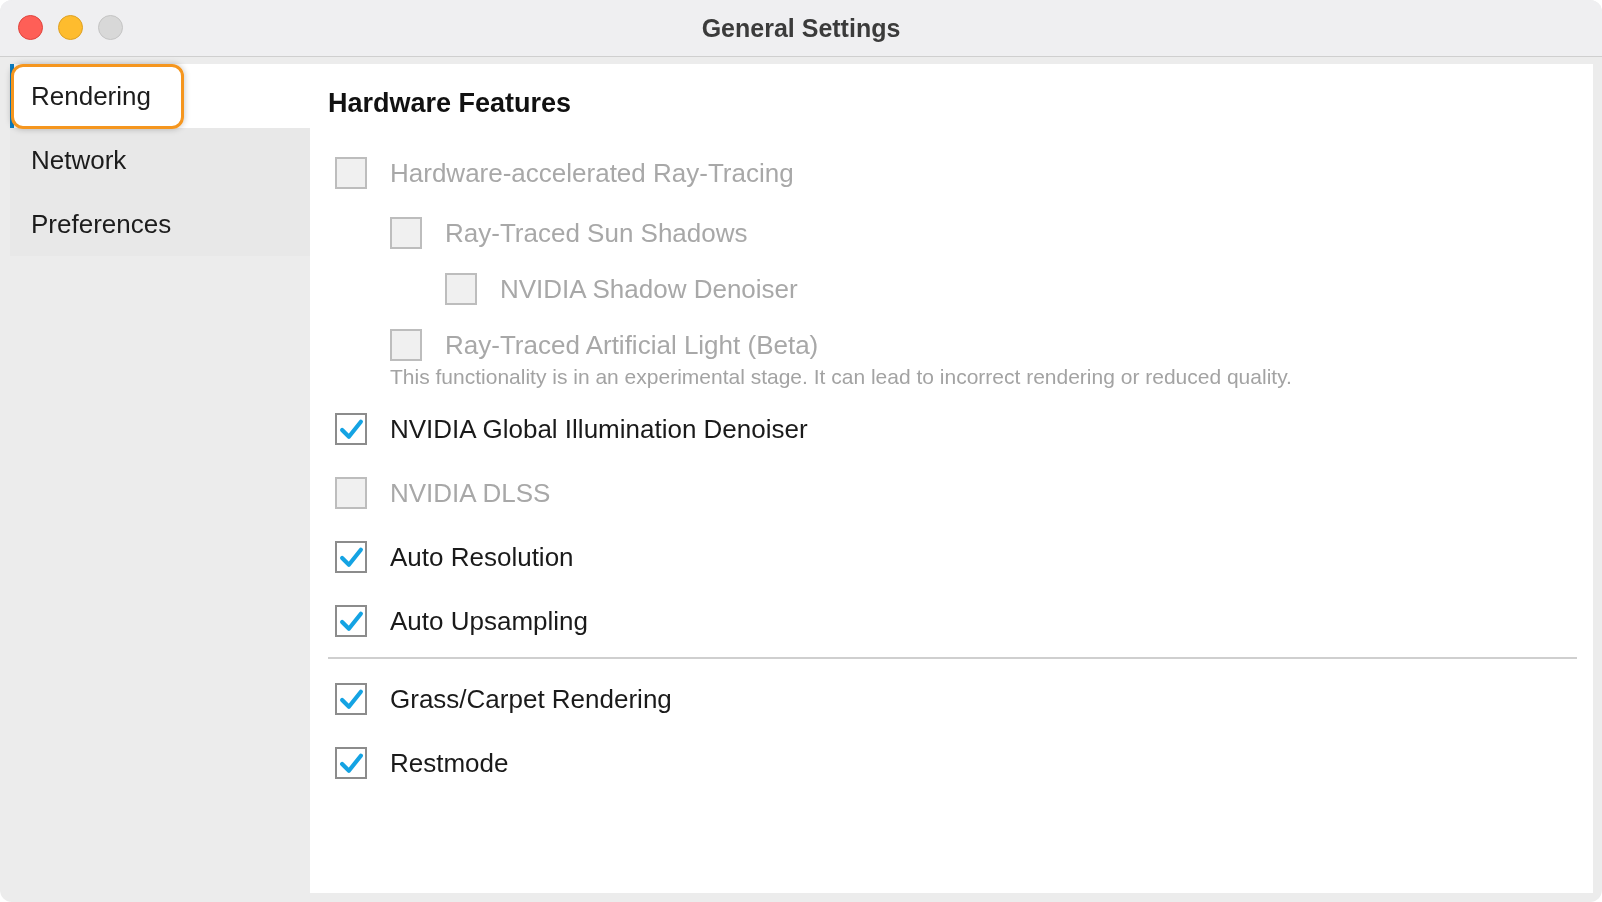 The width and height of the screenshot is (1602, 902). I want to click on checkbox-label: Auto Upsampling, so click(489, 621).